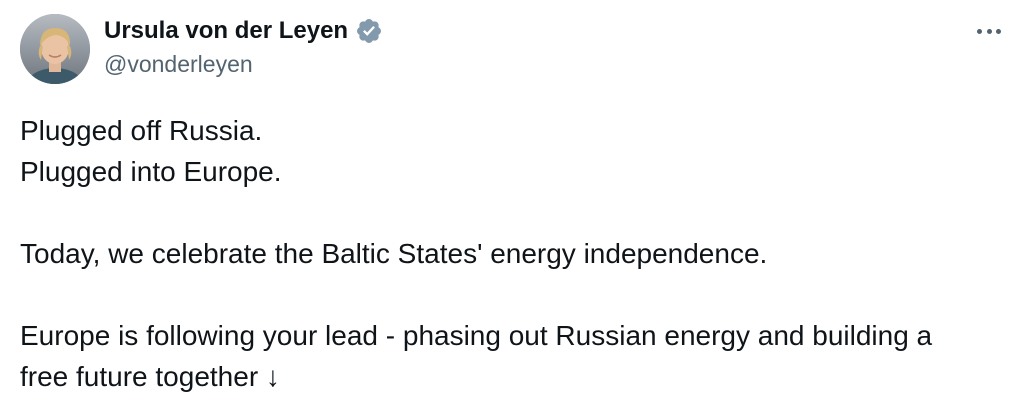  I want to click on tweet-text-line: Plugged into Europe., so click(151, 171).